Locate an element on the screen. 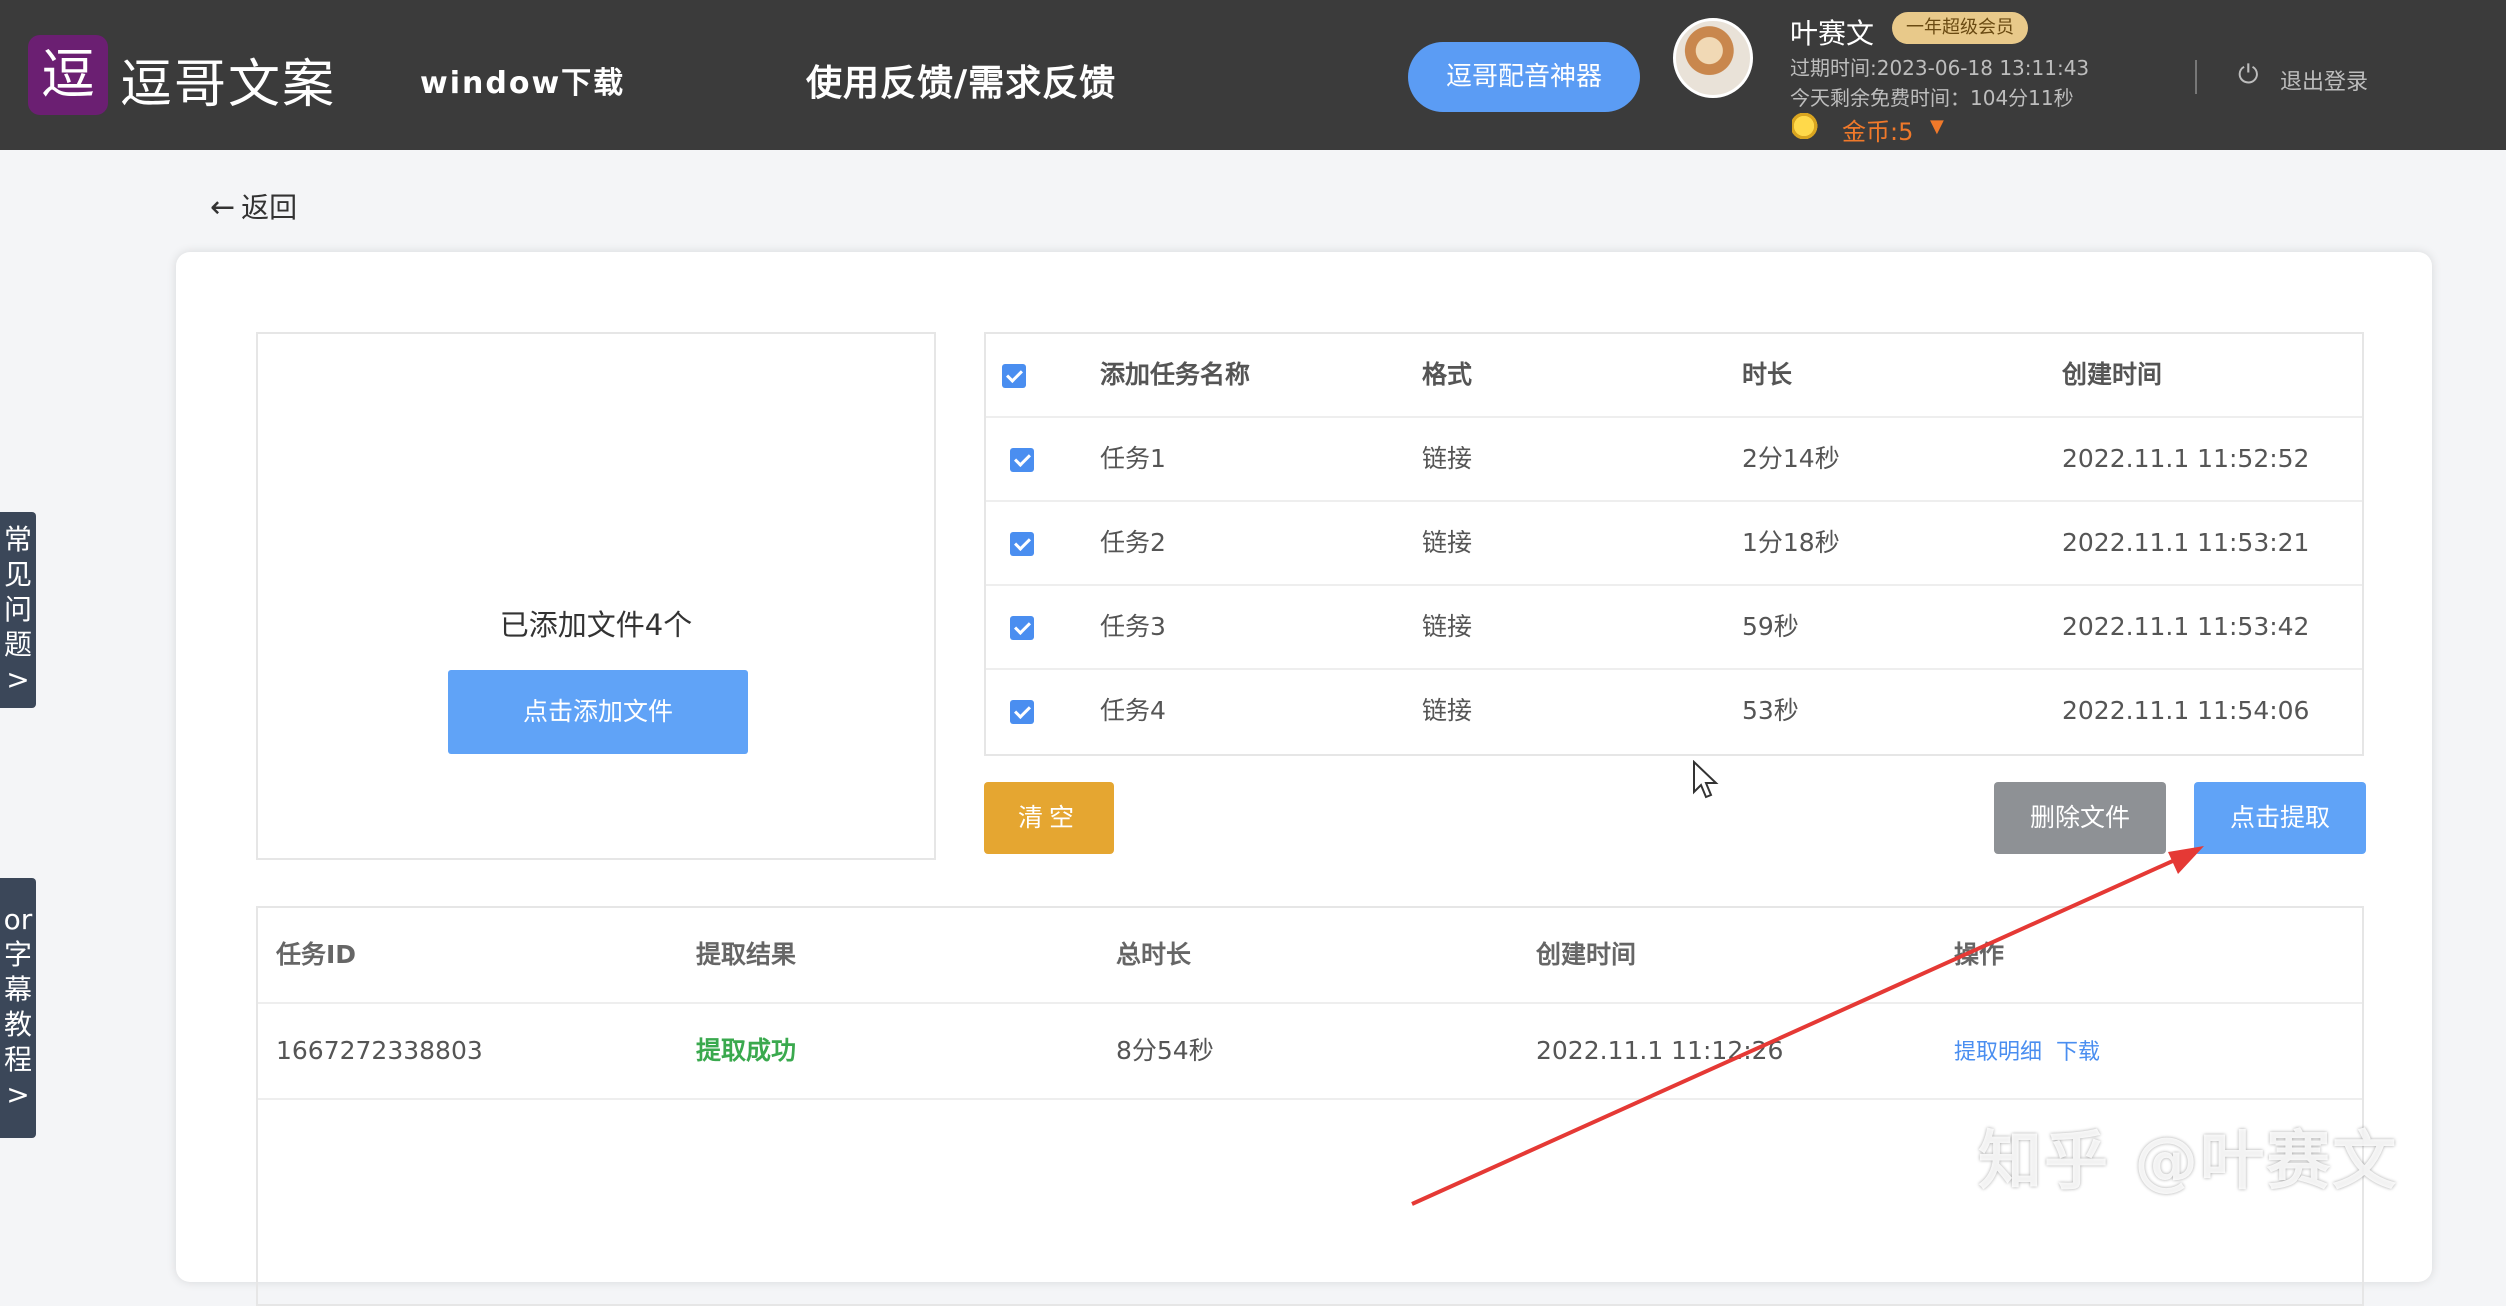  col-total-duration: 总时长 is located at coordinates (1154, 954).